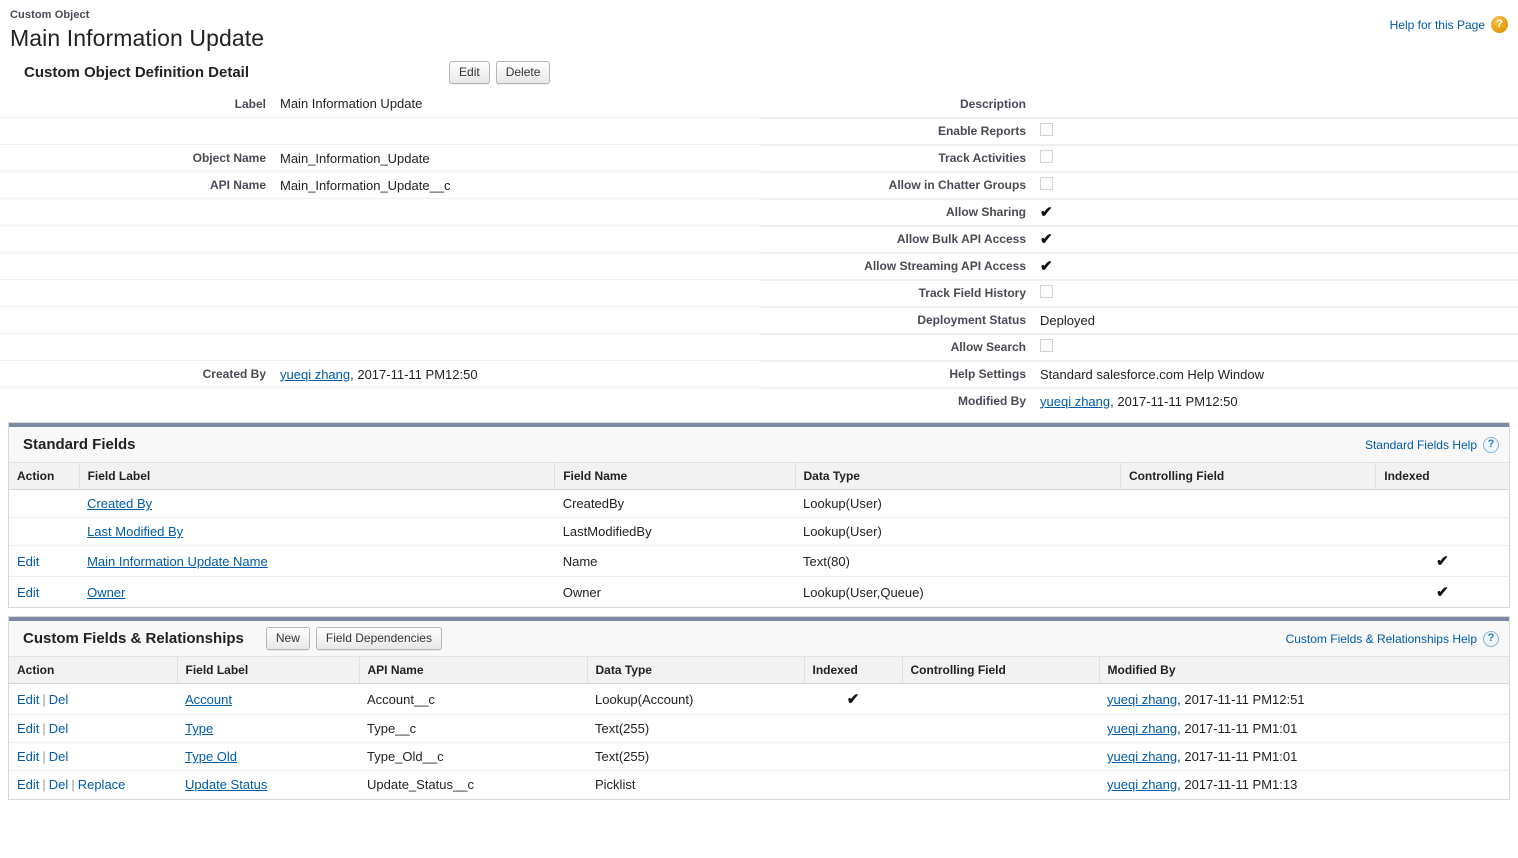  Describe the element at coordinates (1442, 476) in the screenshot. I see `column-header-indexed: Indexed` at that location.